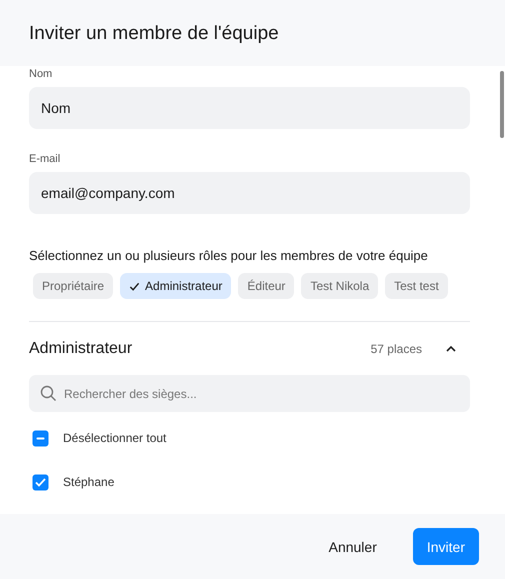 The height and width of the screenshot is (579, 505). I want to click on role-chip: Éditeur, so click(266, 286).